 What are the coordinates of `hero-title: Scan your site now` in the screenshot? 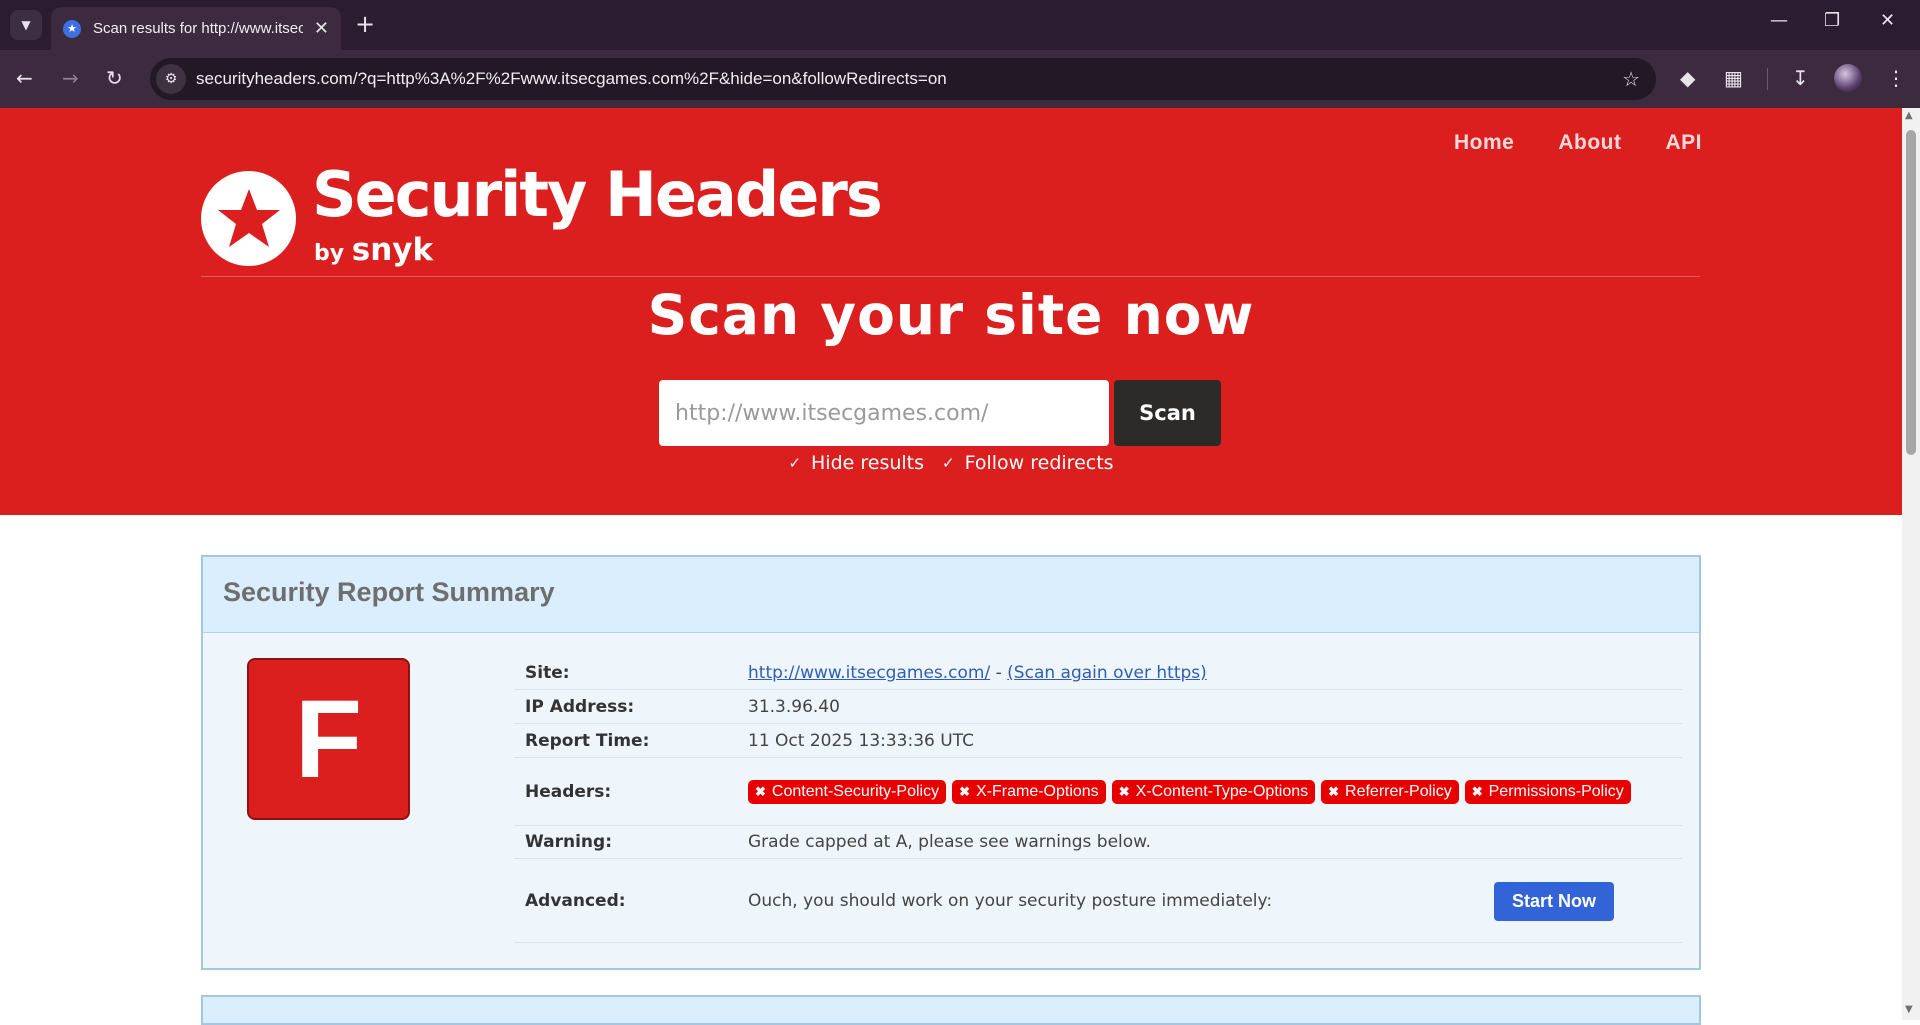 It's located at (951, 315).